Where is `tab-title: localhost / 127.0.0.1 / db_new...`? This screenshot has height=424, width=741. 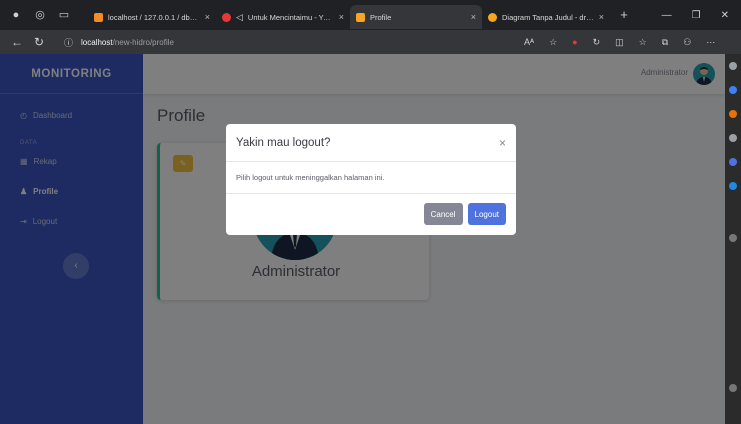
tab-title: localhost / 127.0.0.1 / db_new... is located at coordinates (154, 17).